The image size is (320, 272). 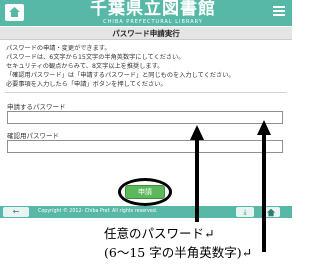 I want to click on annotation-line: 任意のパスワード↵, so click(x=159, y=233).